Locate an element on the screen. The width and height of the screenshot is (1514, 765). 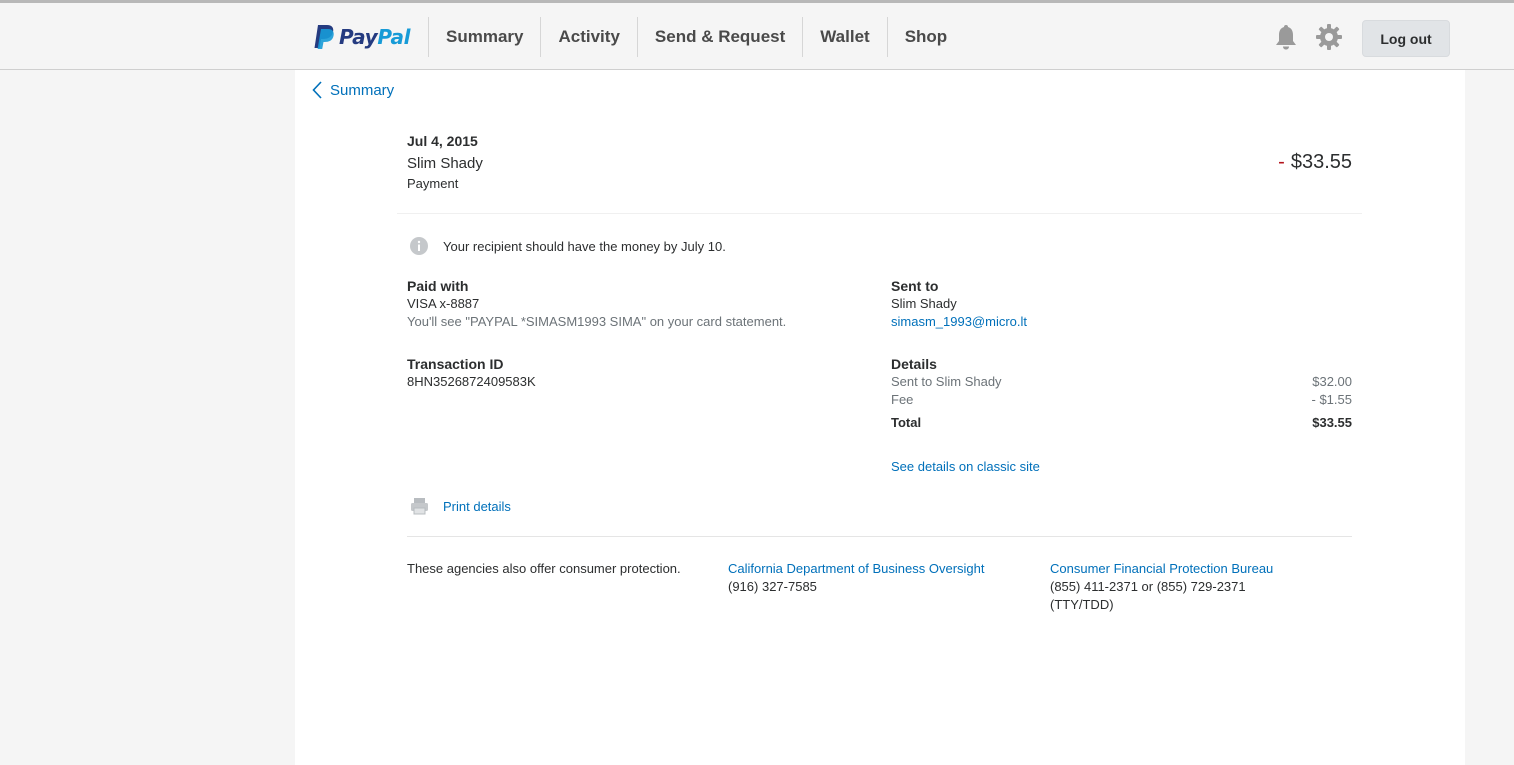
agency-cfpb-phone: (855) 411-2371 or (855) 729-2371 is located at coordinates (1148, 586).